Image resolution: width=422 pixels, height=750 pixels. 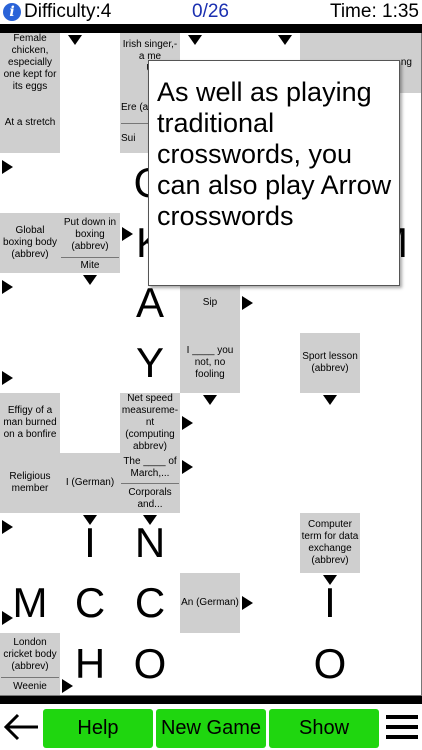 What do you see at coordinates (68, 11) in the screenshot?
I see `difficulty-label: Difficulty:4` at bounding box center [68, 11].